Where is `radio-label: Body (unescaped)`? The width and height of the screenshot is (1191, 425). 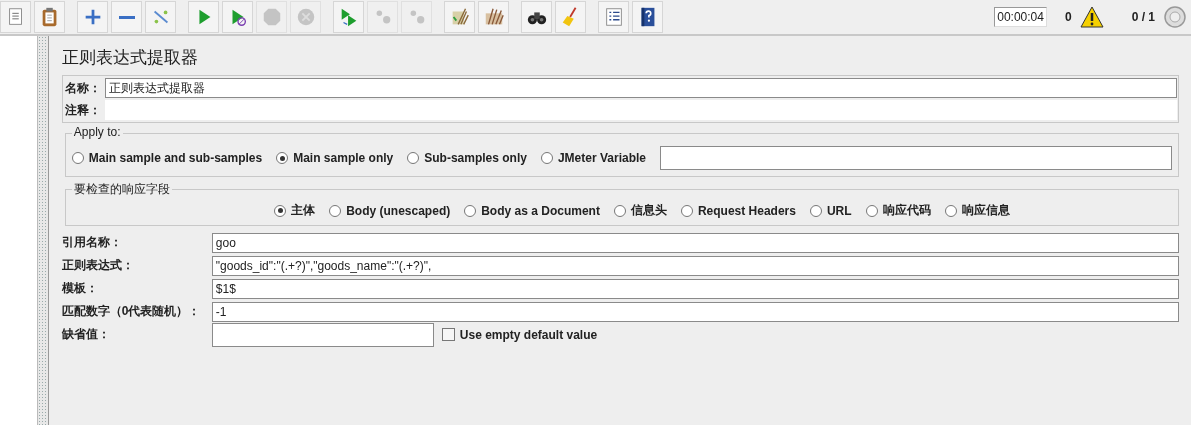
radio-label: Body (unescaped) is located at coordinates (398, 210).